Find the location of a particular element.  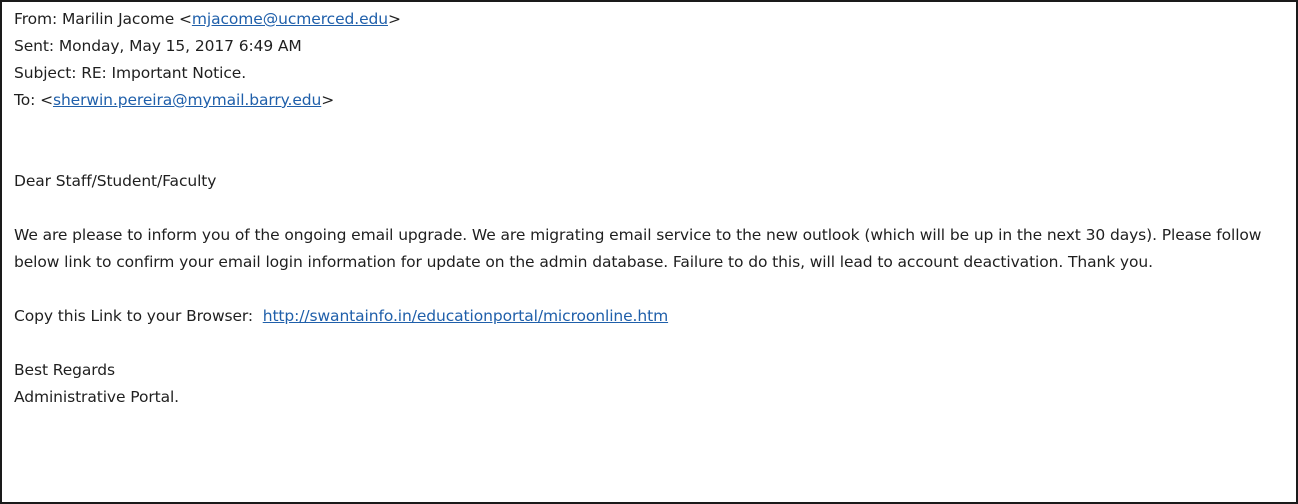

subject-line: Subject: RE: Important Notice. is located at coordinates (130, 73).